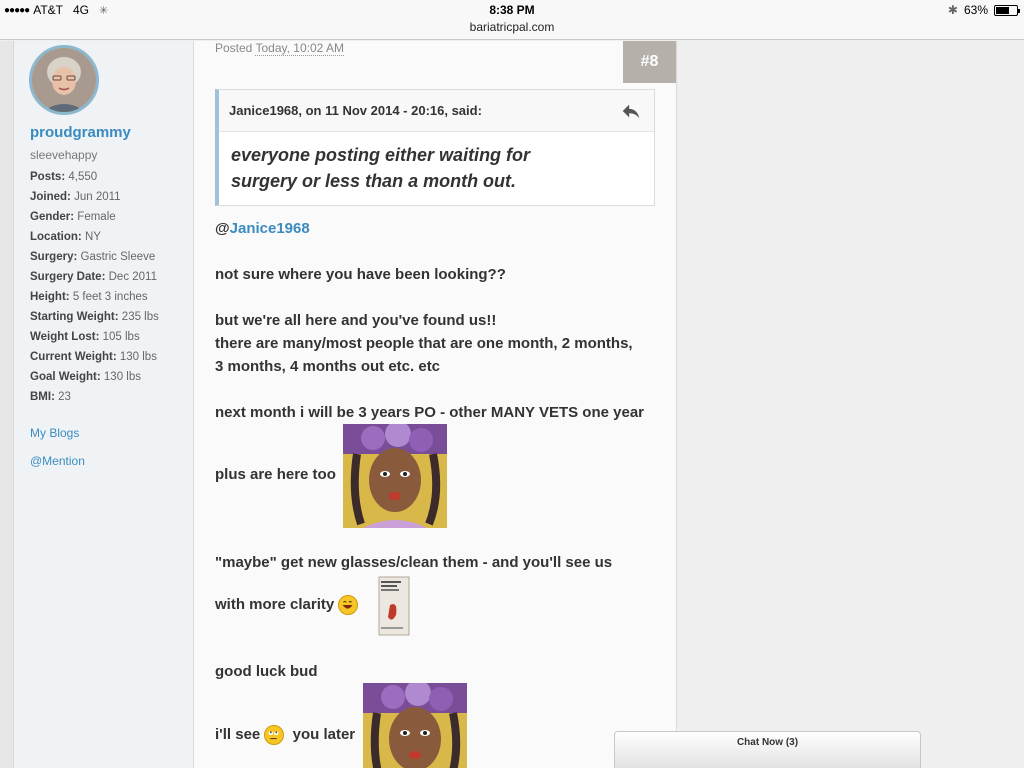  I want to click on stat-gender: Gender: Female, so click(110, 217).